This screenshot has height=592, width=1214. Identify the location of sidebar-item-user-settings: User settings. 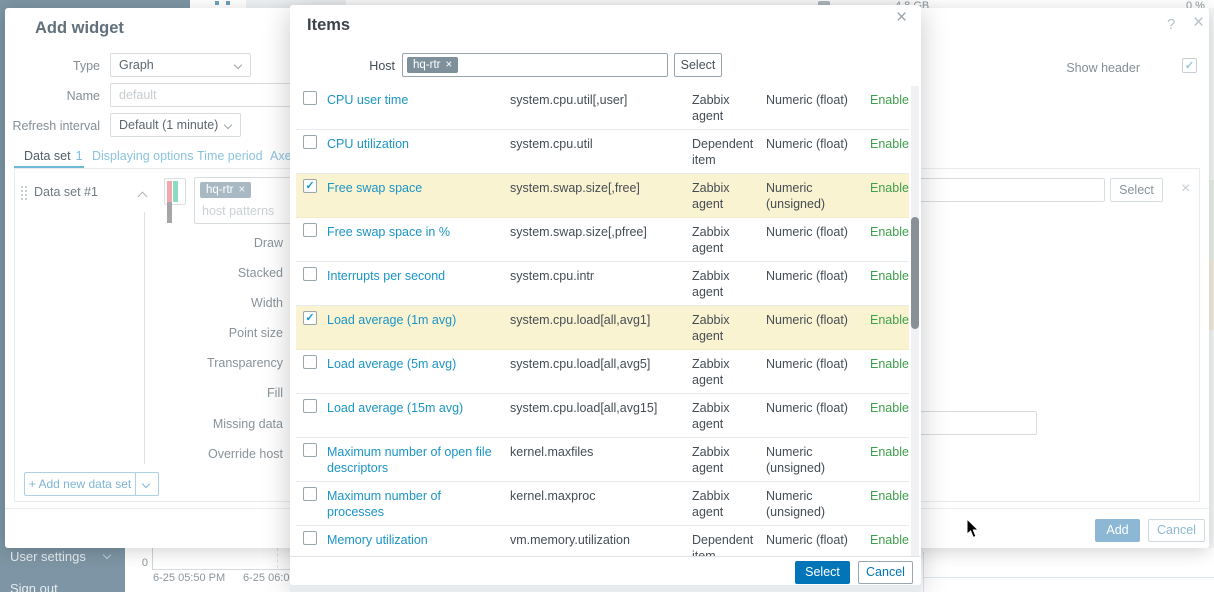
(48, 556).